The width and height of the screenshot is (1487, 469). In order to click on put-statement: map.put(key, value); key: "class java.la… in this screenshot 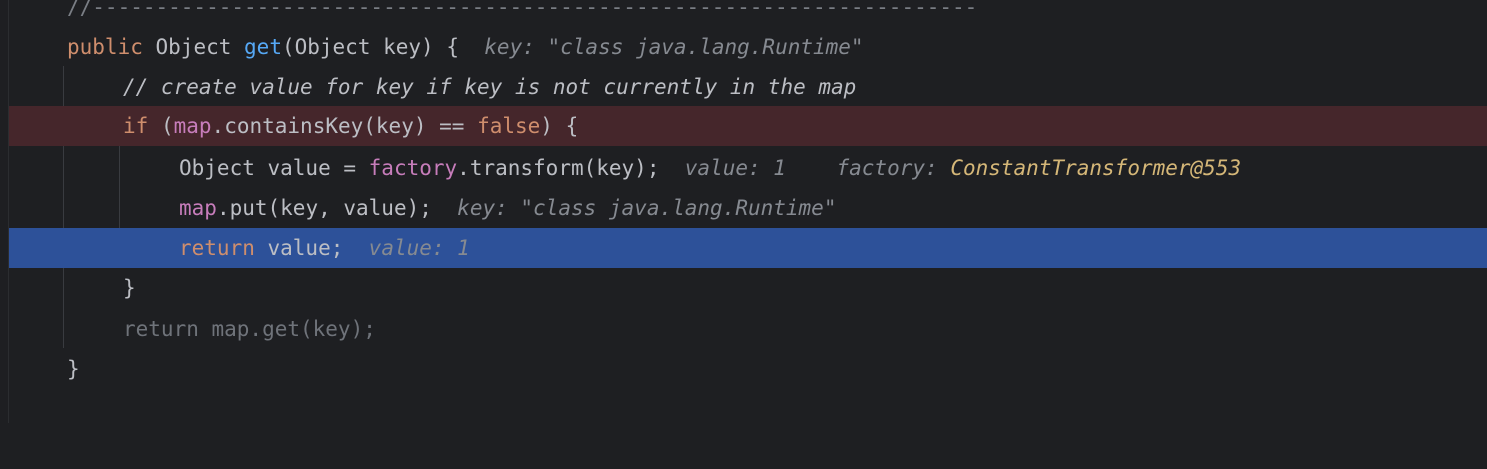, I will do `click(507, 208)`.